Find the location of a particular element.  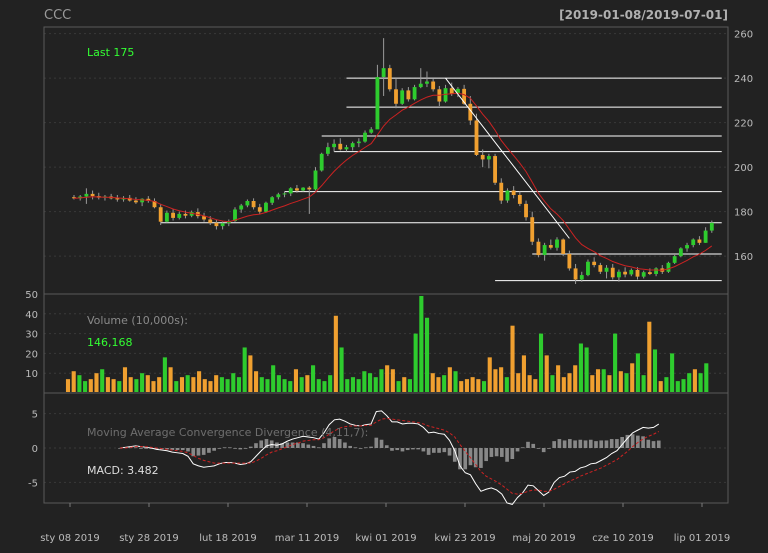

volume-tick-label: 30 is located at coordinates (31, 335).